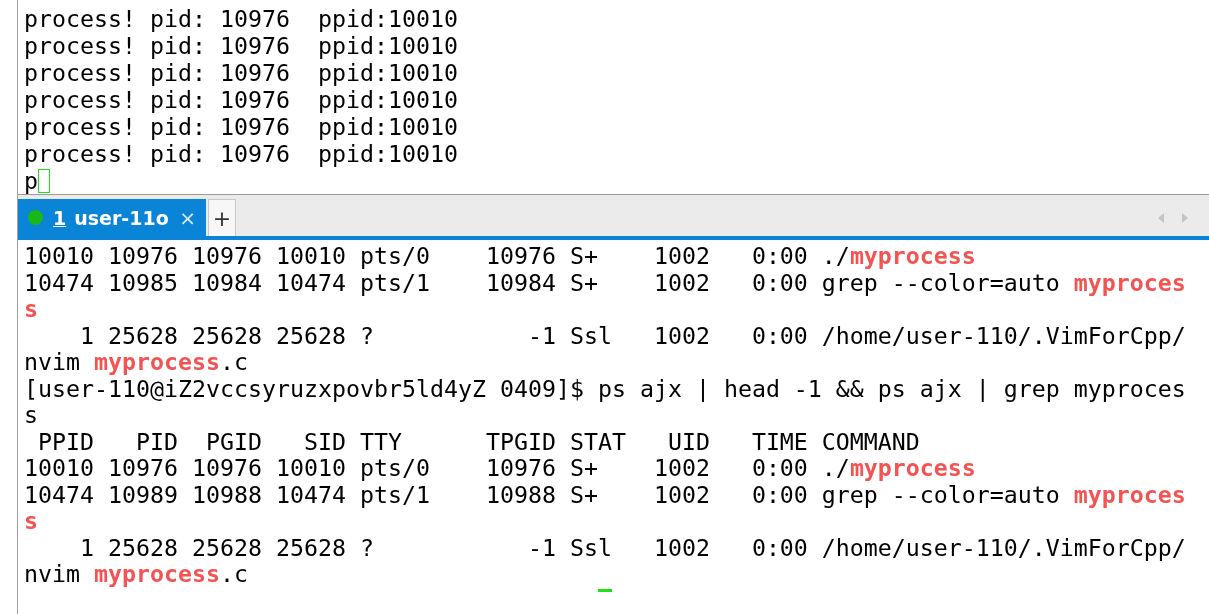 Image resolution: width=1209 pixels, height=614 pixels. Describe the element at coordinates (478, 441) in the screenshot. I see `terminal-line: PPID PID PGID SID TTY TPGID STAT UID TIME COMMAND` at that location.